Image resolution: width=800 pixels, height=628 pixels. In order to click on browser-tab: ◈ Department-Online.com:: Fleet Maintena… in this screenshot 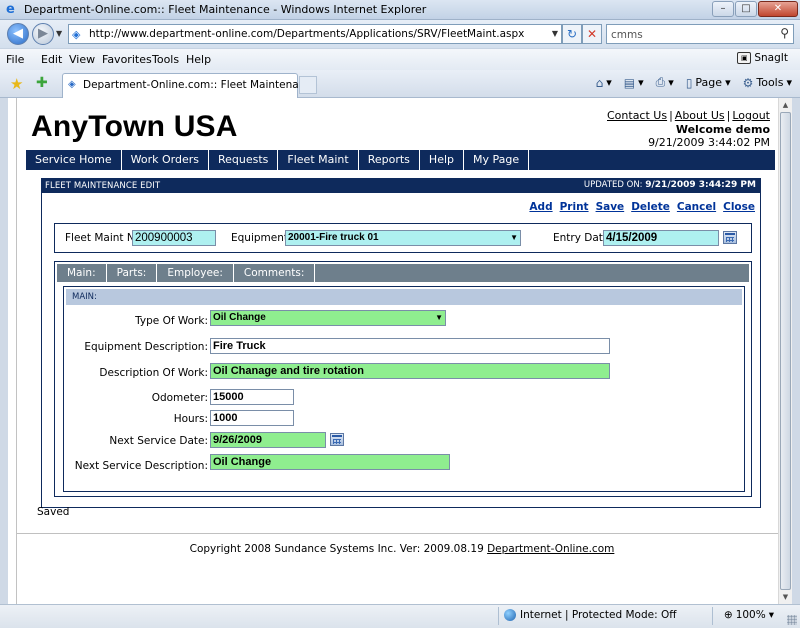, I will do `click(190, 85)`.